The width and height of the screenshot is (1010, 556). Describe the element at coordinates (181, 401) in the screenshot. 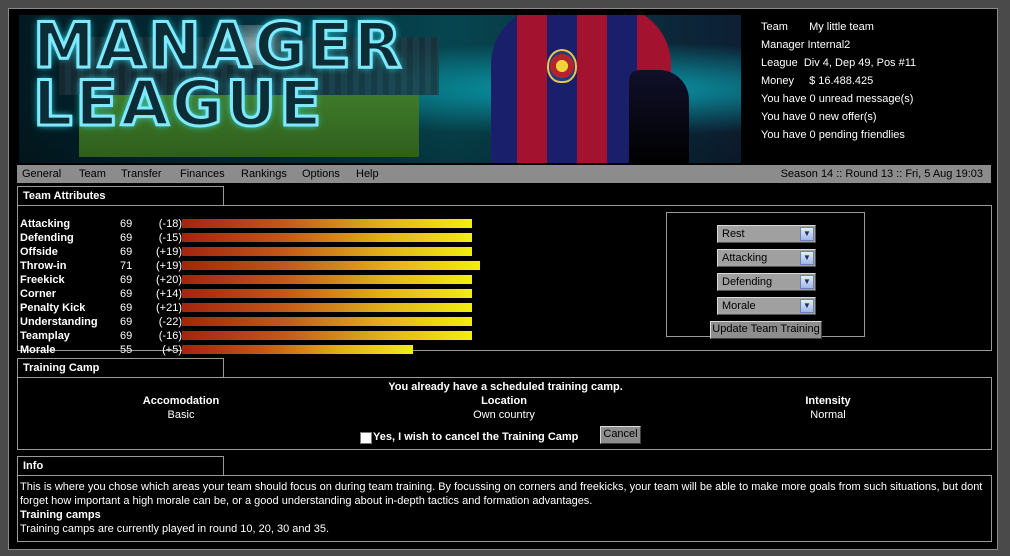

I see `accommodation-label: Accomodation` at that location.